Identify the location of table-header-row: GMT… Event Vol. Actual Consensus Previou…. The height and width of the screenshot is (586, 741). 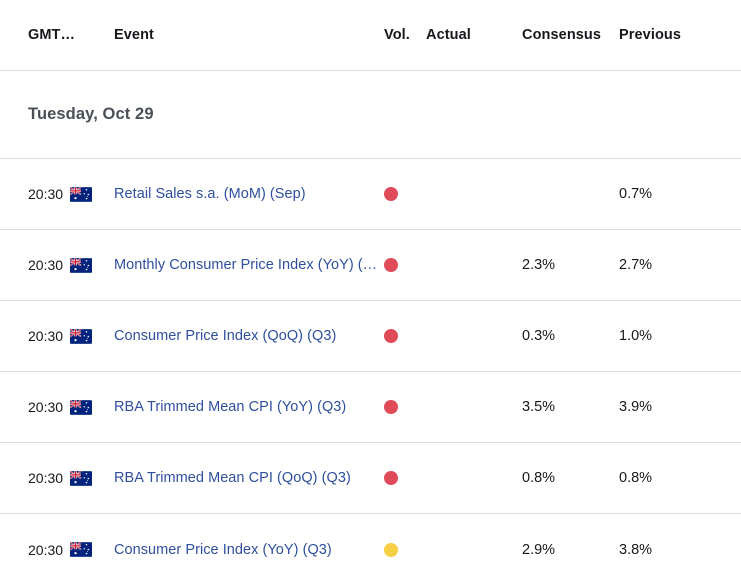
(370, 35).